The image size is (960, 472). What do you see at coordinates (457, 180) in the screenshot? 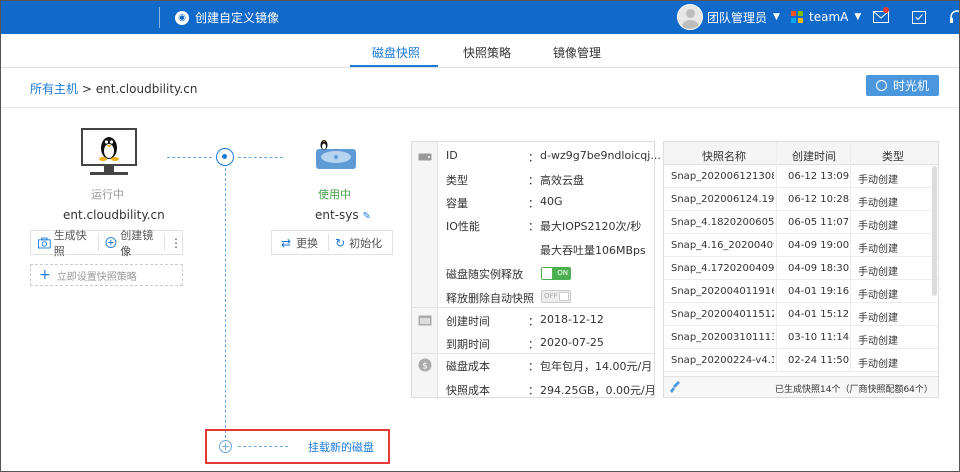
I see `info-label-type: 类型` at bounding box center [457, 180].